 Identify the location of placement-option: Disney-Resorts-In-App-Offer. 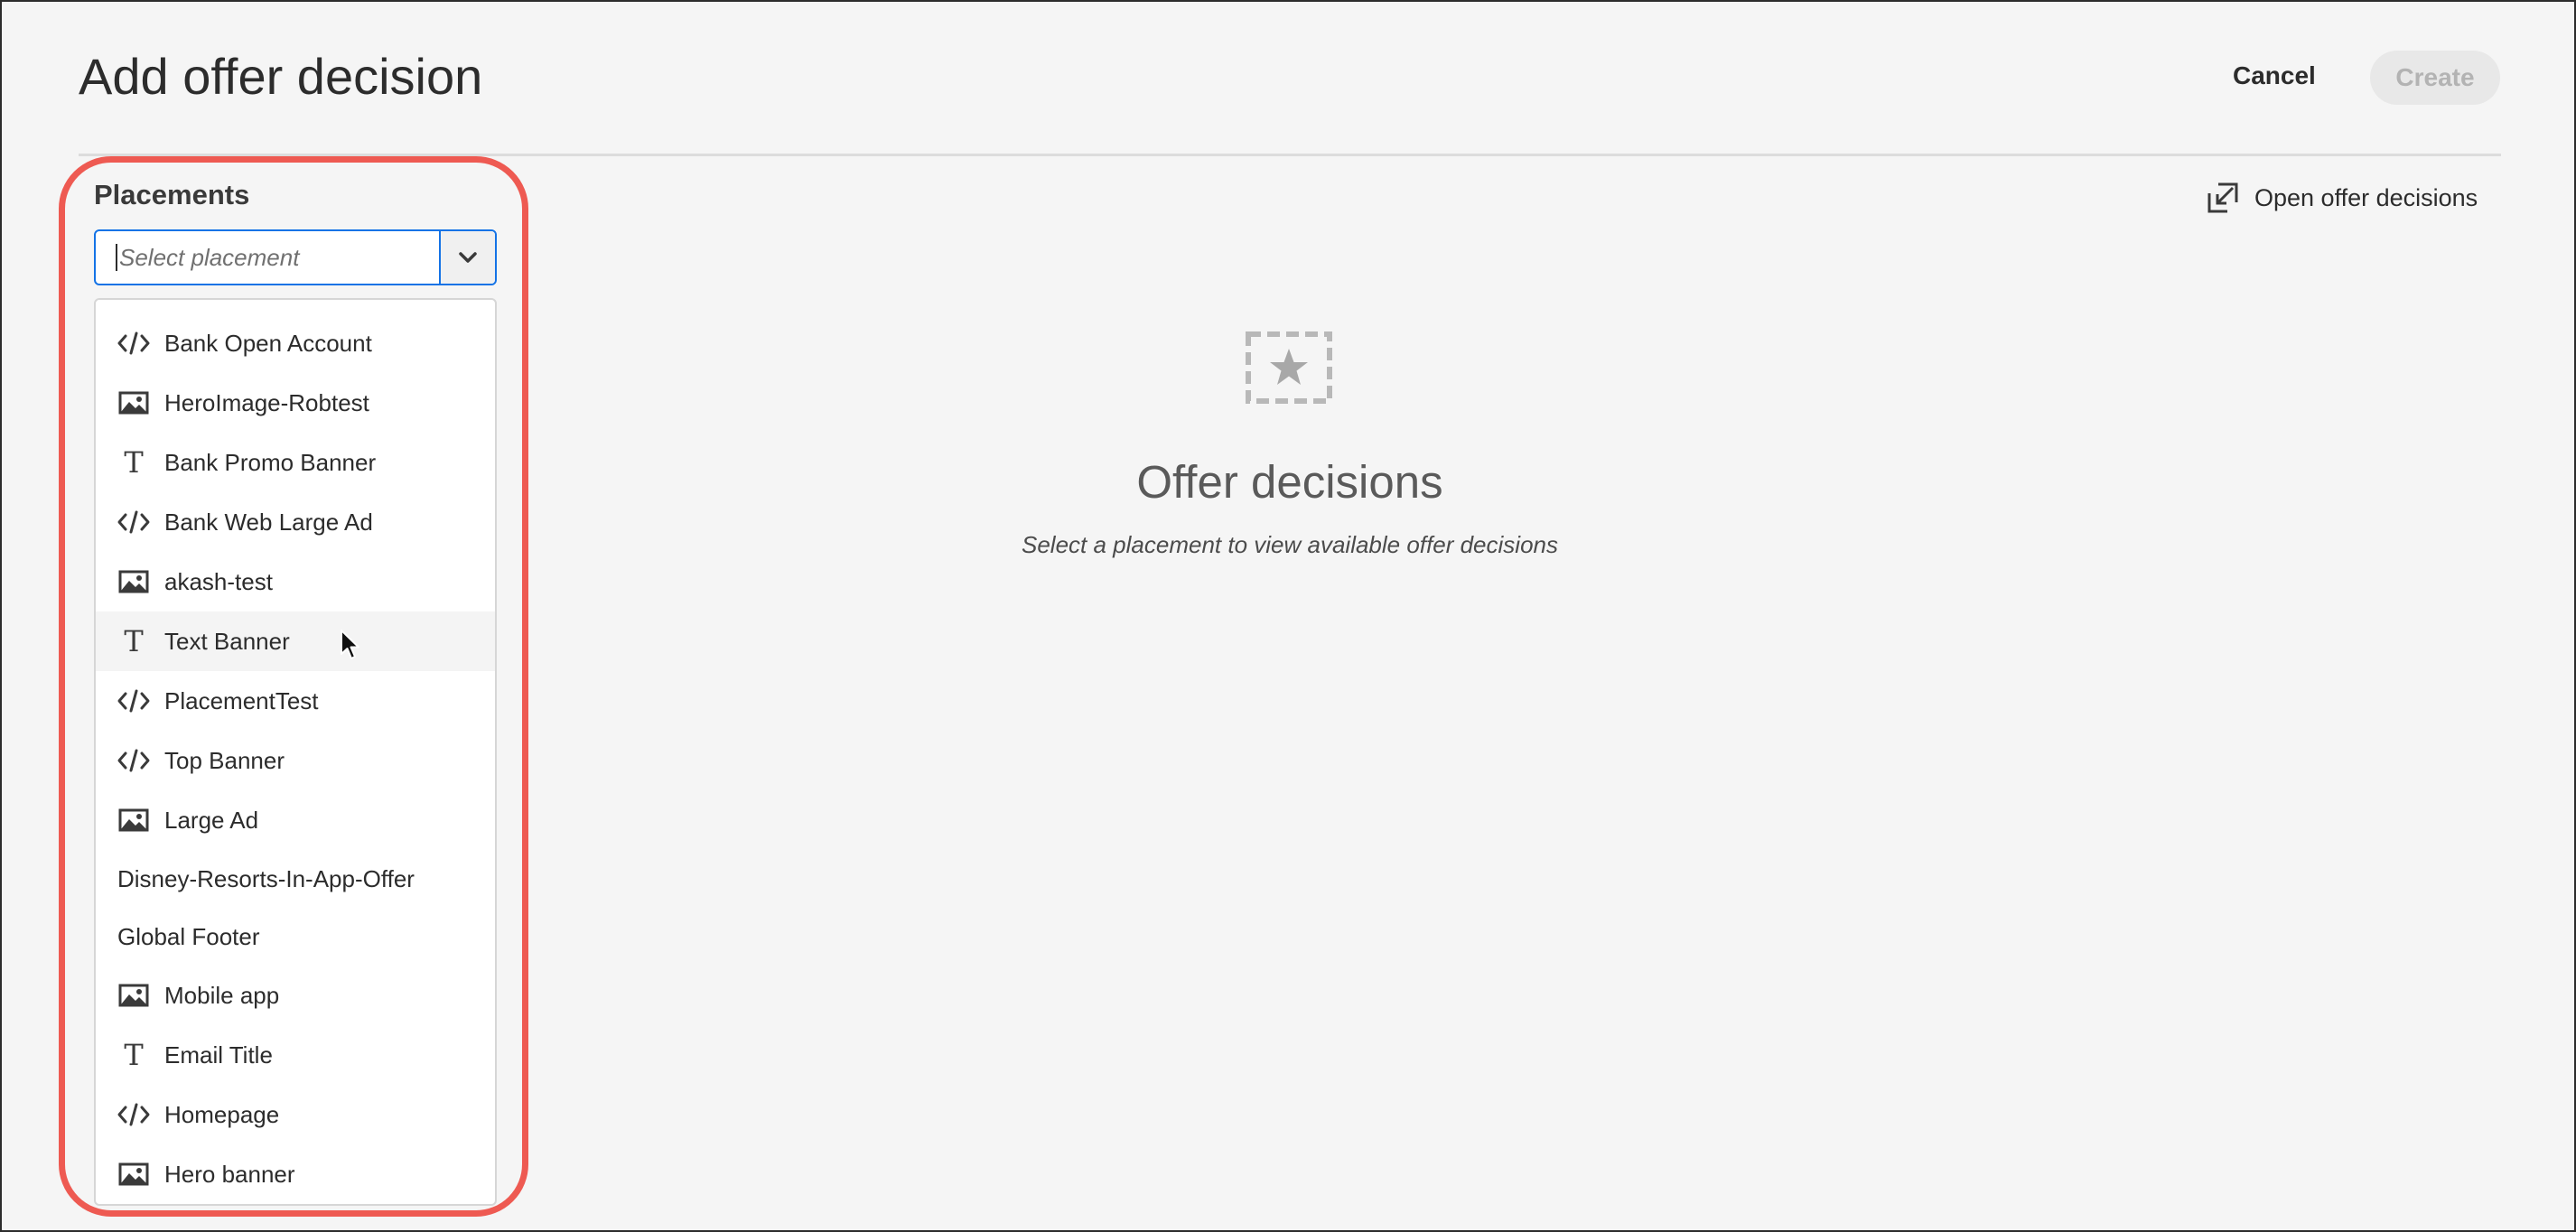
(295, 879).